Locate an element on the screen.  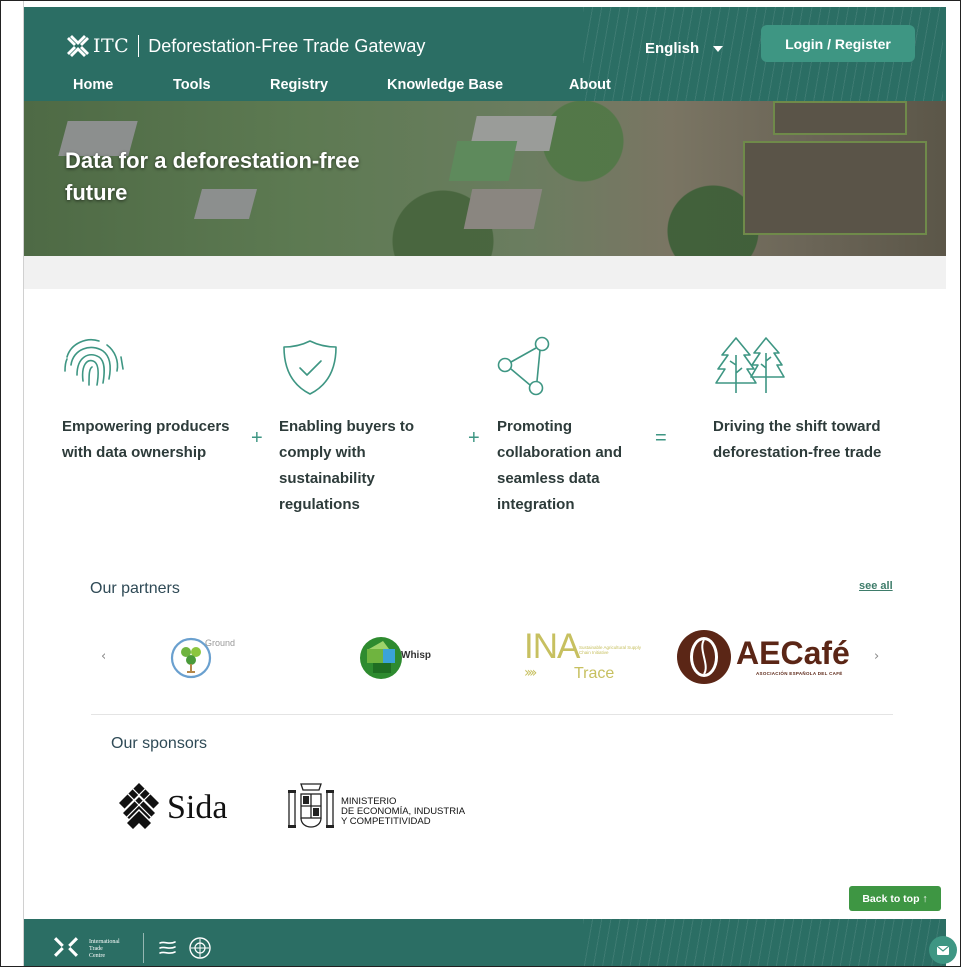
ground-logo-text: Ground is located at coordinates (220, 643).